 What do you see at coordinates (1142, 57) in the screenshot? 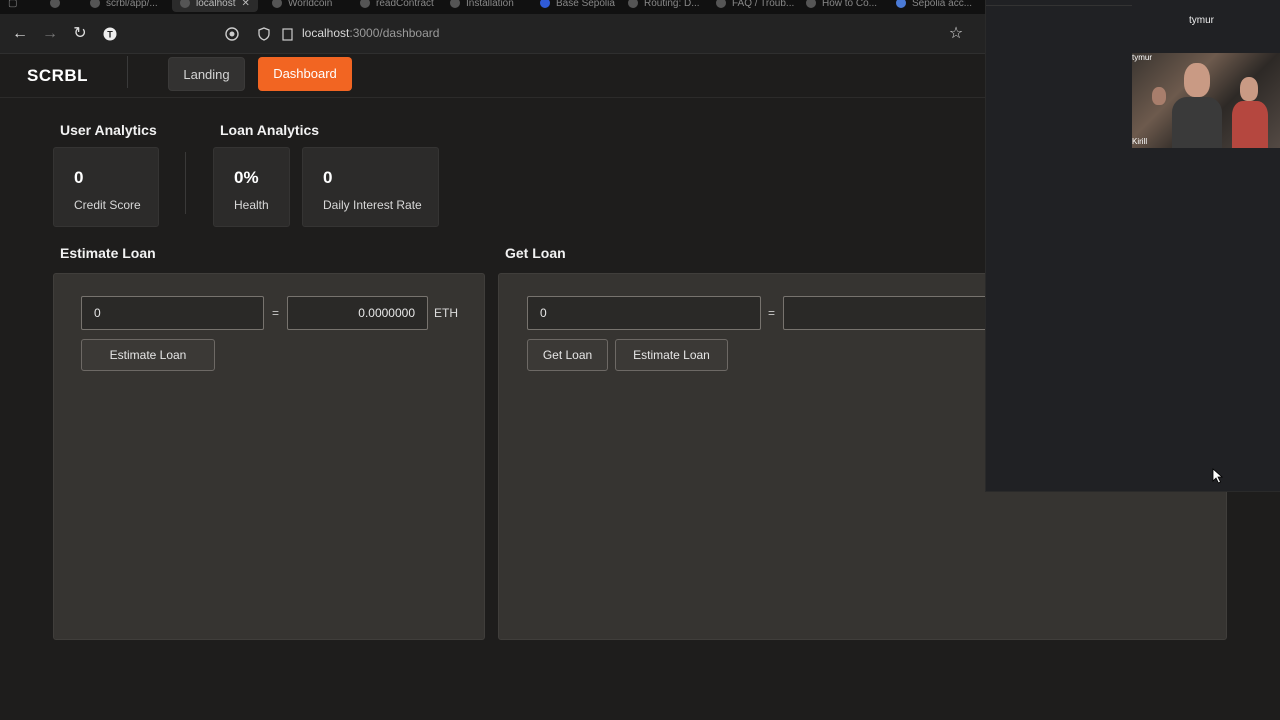
I see `video-name-top: tymur` at bounding box center [1142, 57].